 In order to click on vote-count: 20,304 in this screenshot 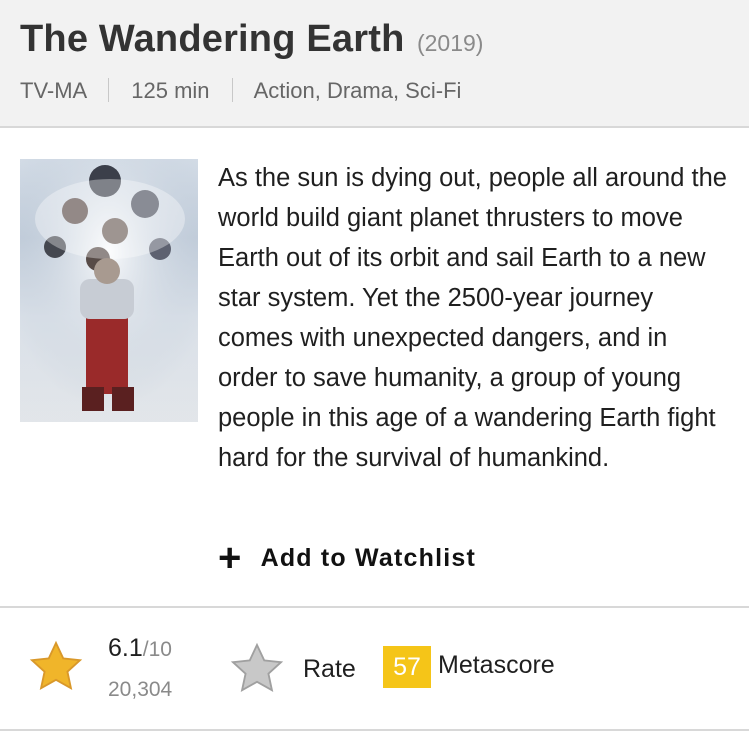, I will do `click(140, 689)`.